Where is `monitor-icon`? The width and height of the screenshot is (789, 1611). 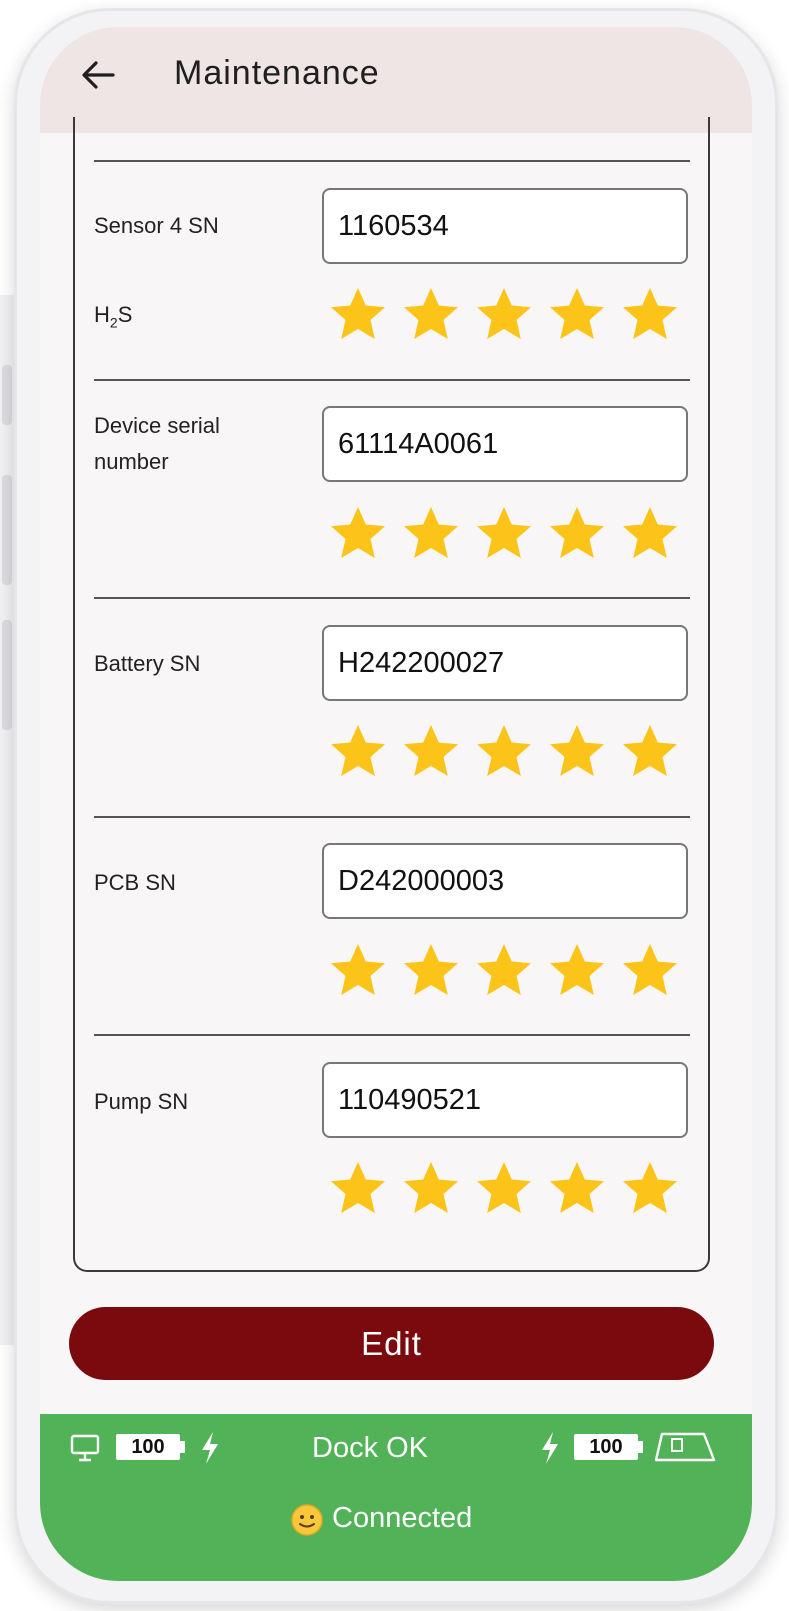 monitor-icon is located at coordinates (85, 1448).